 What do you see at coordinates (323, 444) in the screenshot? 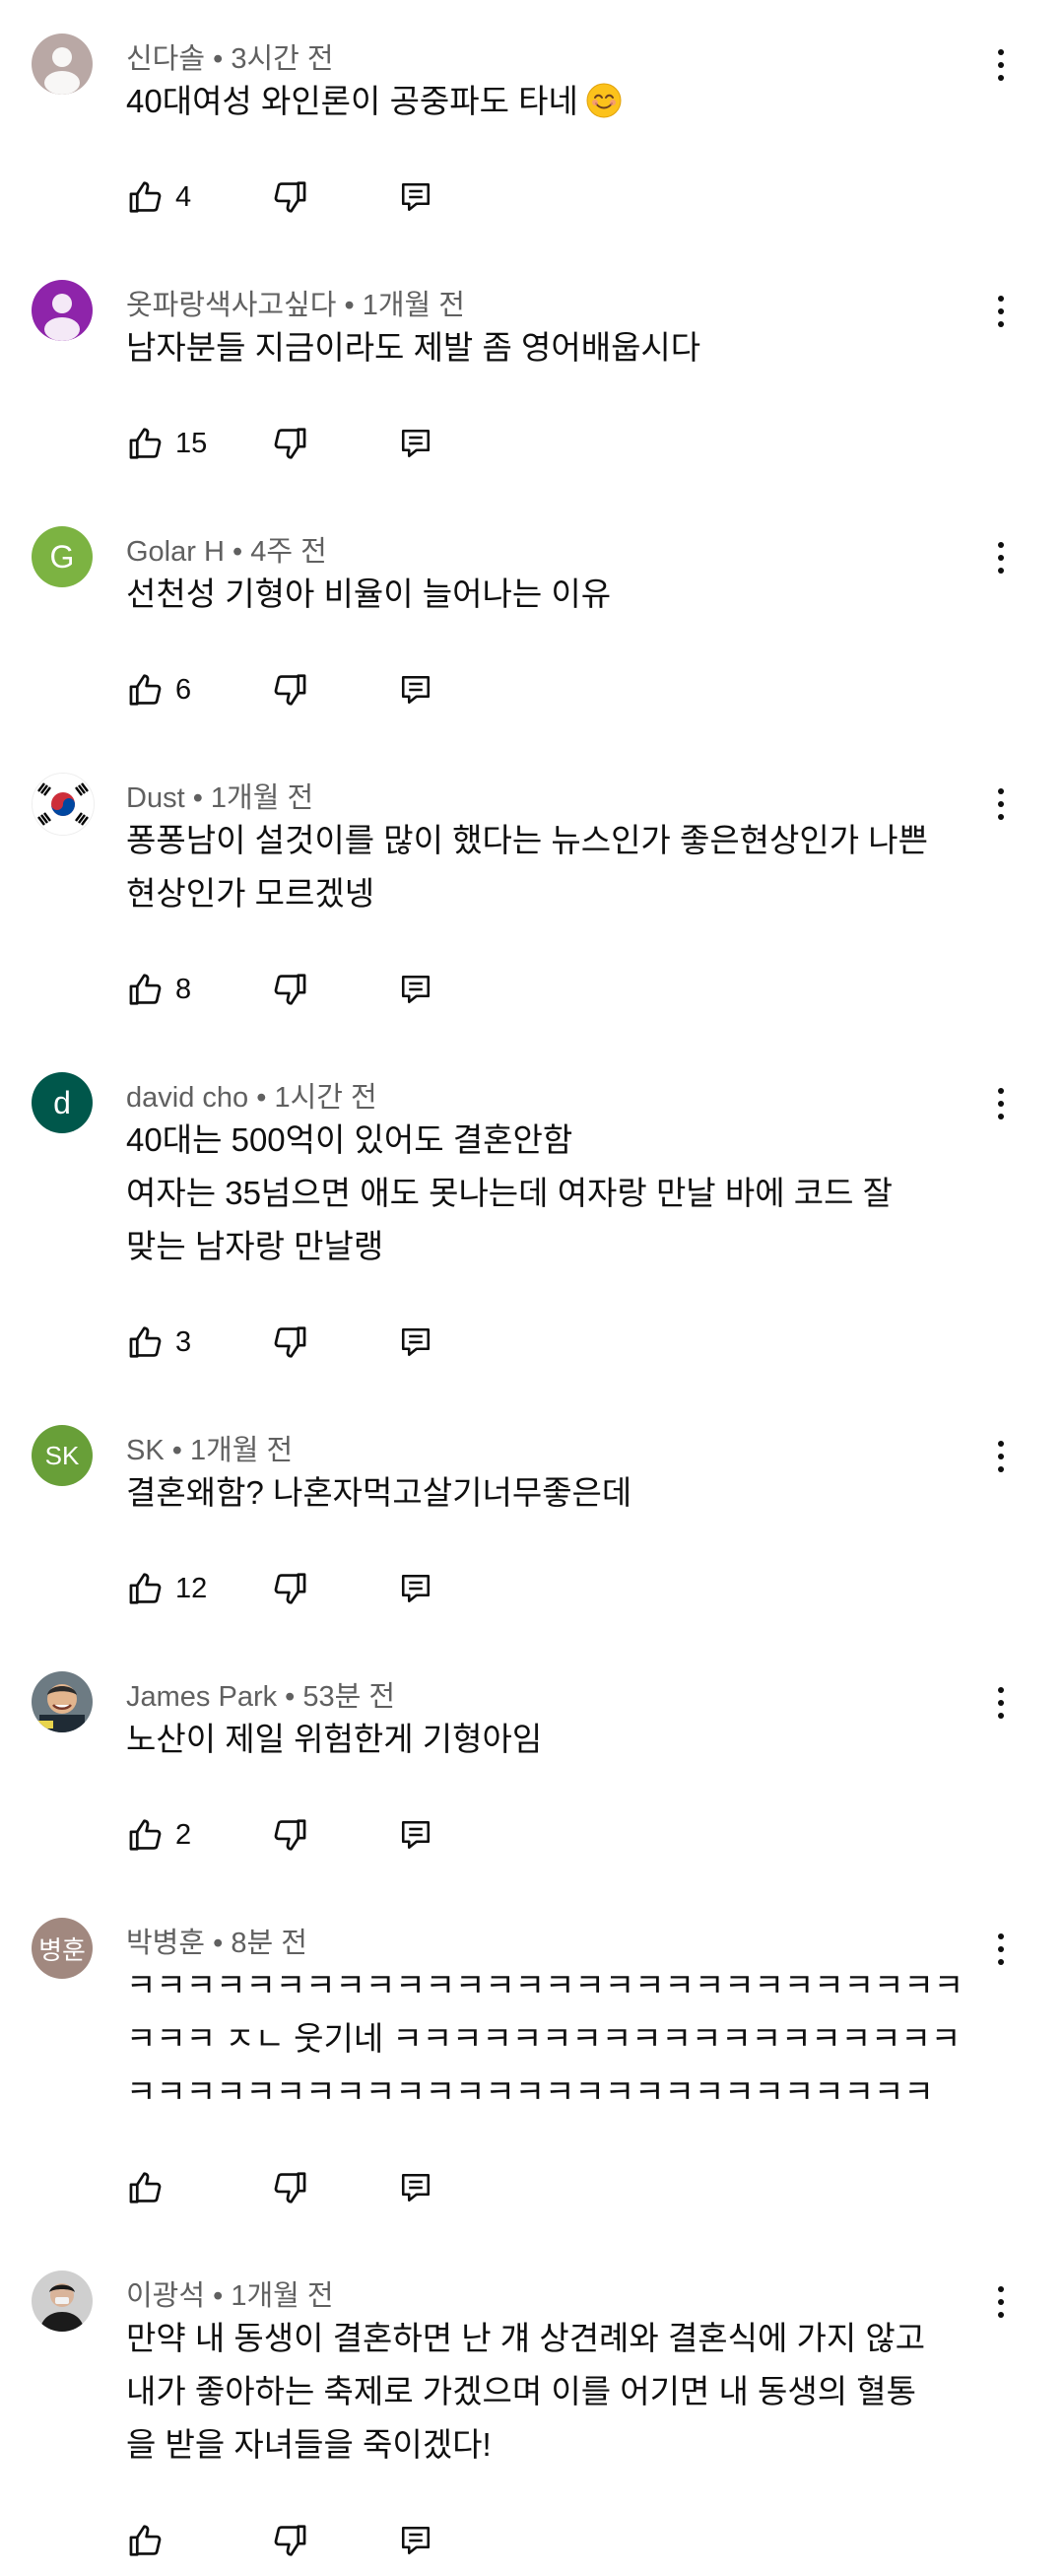
I see `comment-actions: 15` at bounding box center [323, 444].